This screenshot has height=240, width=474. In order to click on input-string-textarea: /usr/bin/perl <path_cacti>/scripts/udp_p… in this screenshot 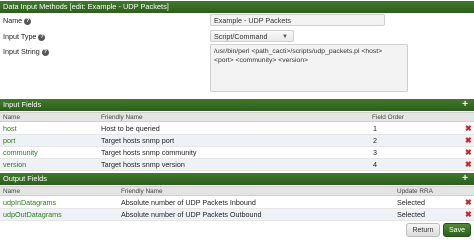, I will do `click(309, 68)`.